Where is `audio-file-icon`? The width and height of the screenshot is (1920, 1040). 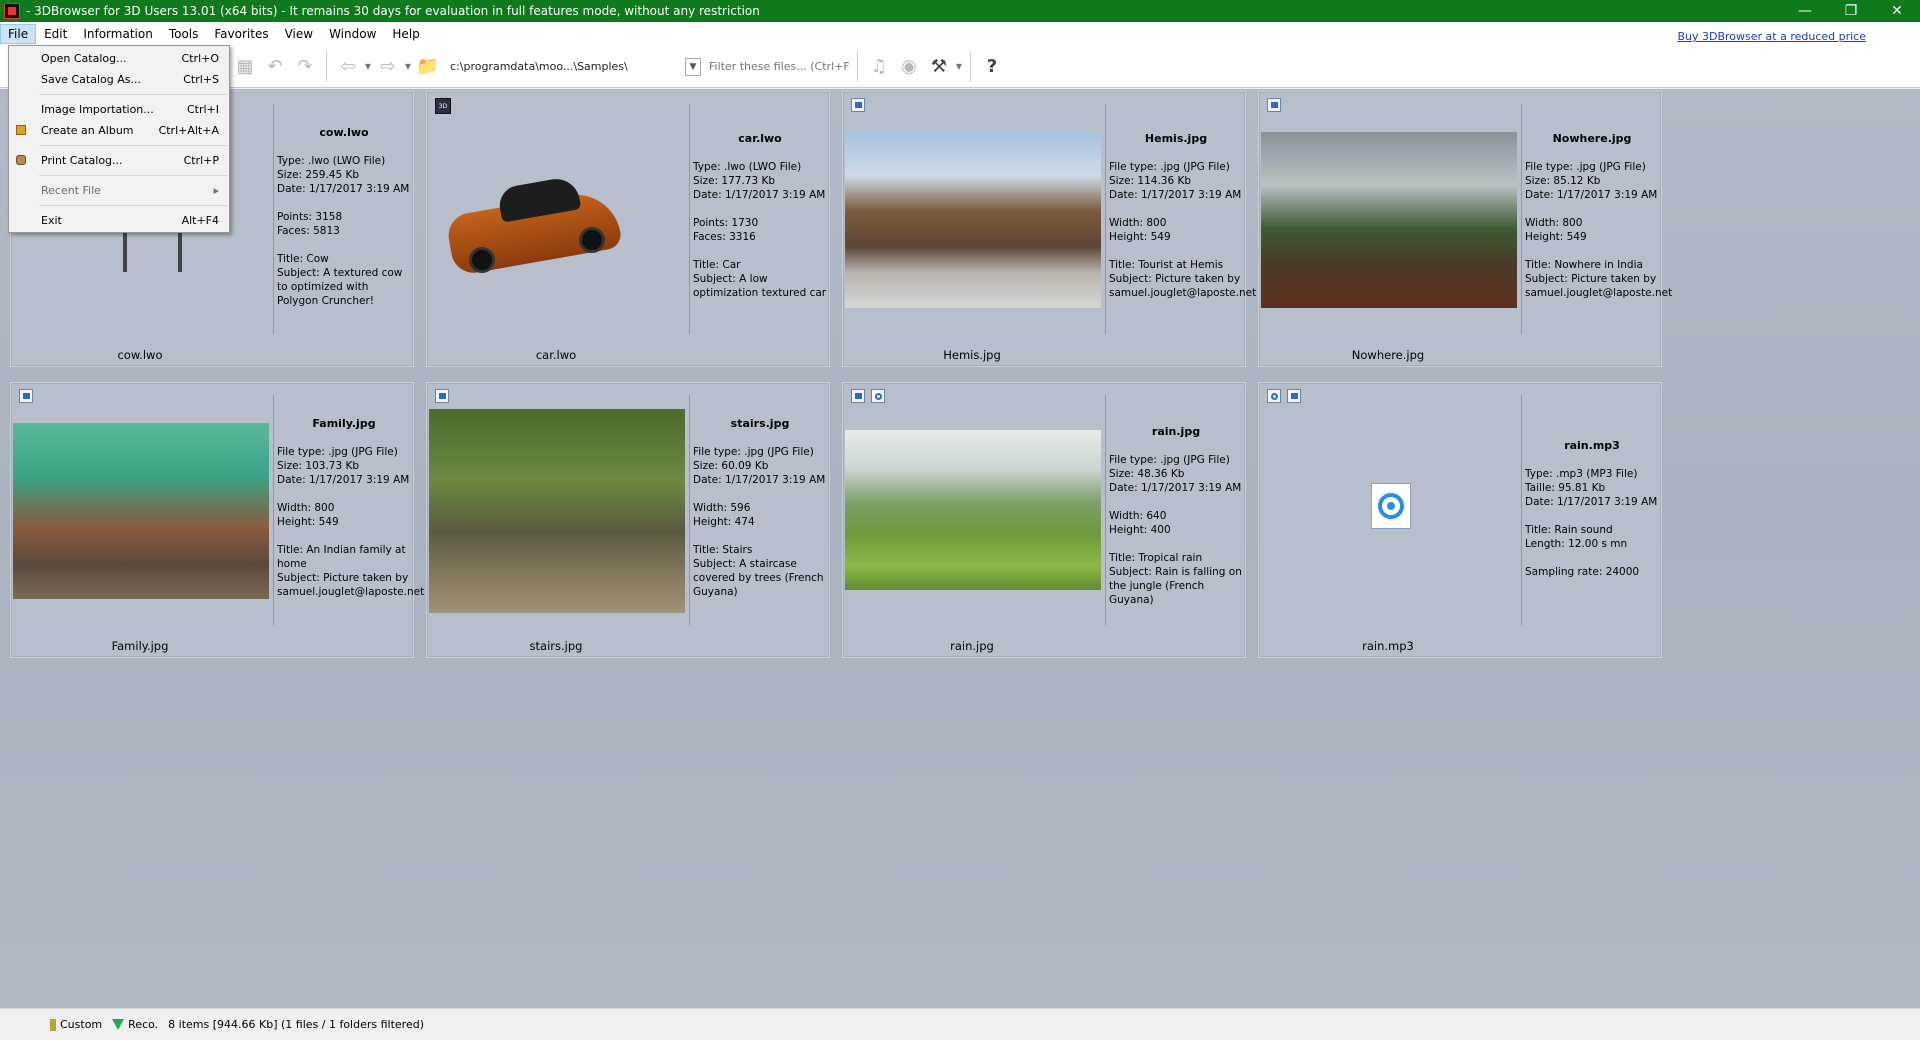 audio-file-icon is located at coordinates (1391, 506).